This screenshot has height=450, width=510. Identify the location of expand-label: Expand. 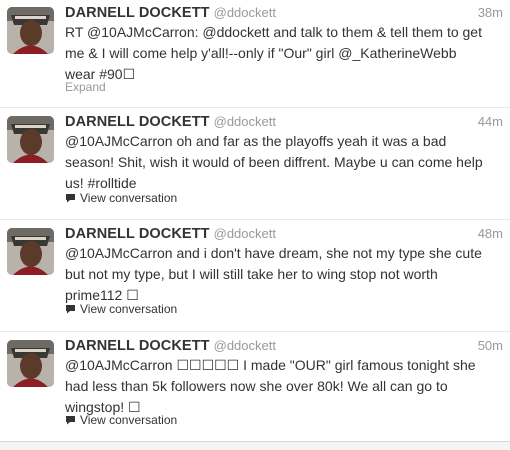
(85, 87).